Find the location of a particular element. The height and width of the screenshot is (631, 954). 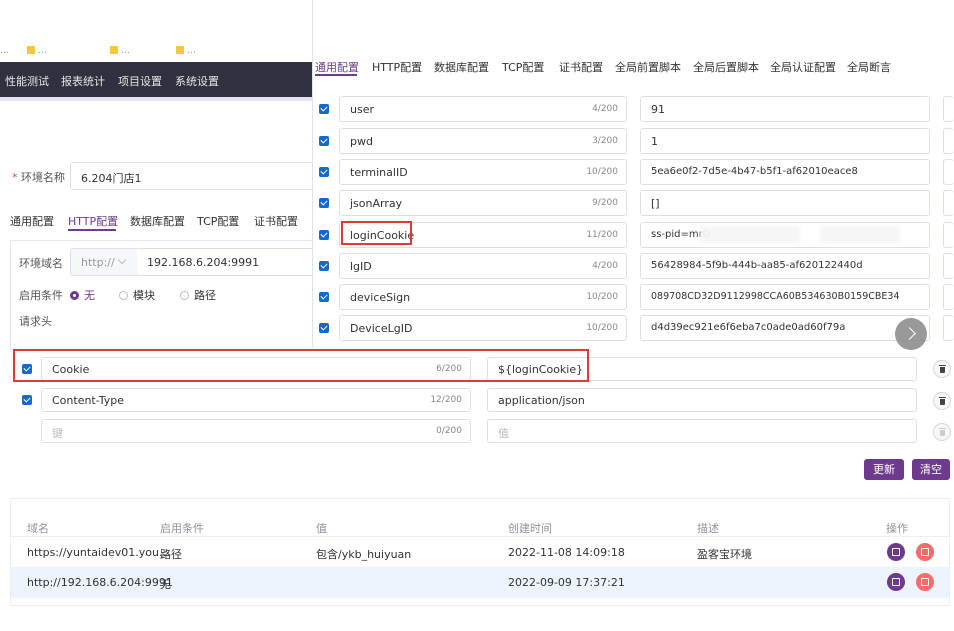

nav-project-settings: 项目设置 is located at coordinates (140, 81).